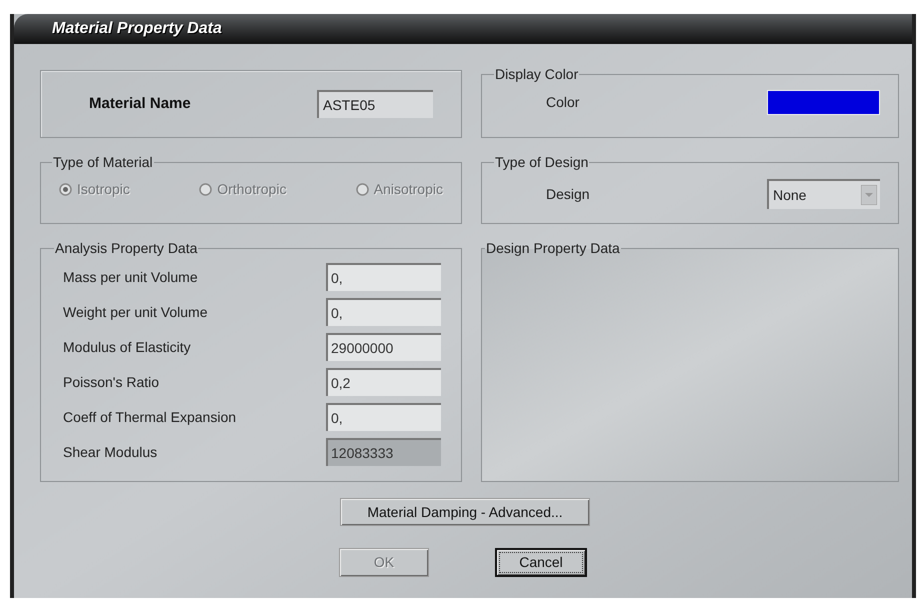 Image resolution: width=922 pixels, height=601 pixels. I want to click on field-label: Color, so click(563, 102).